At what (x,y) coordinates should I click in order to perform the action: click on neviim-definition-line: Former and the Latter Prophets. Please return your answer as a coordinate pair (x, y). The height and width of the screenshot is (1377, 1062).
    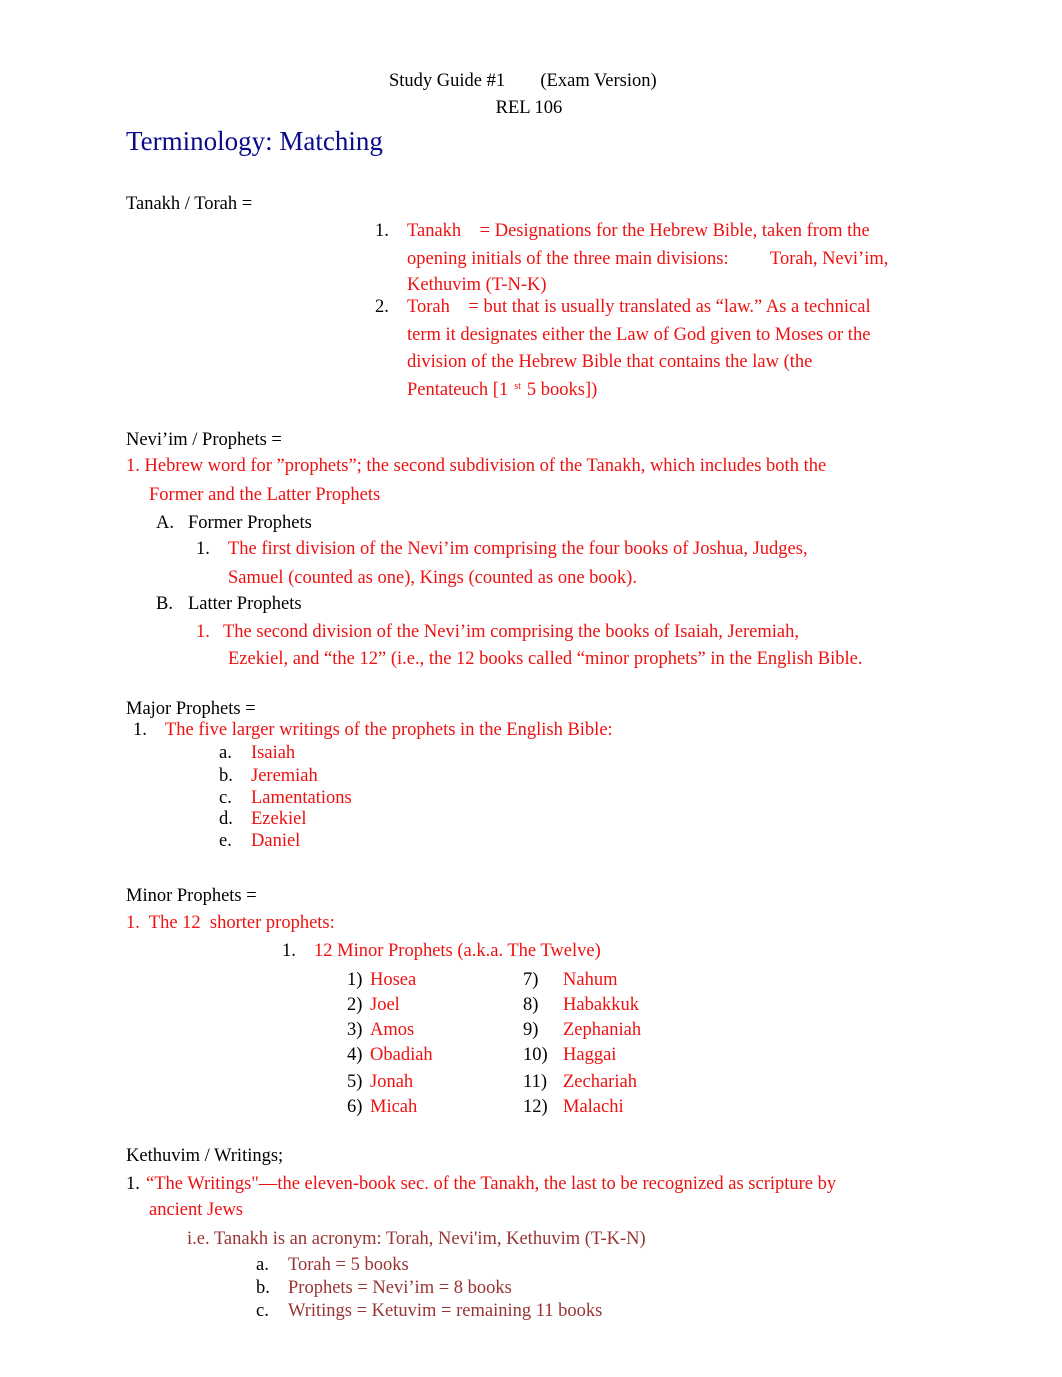
    Looking at the image, I should click on (265, 495).